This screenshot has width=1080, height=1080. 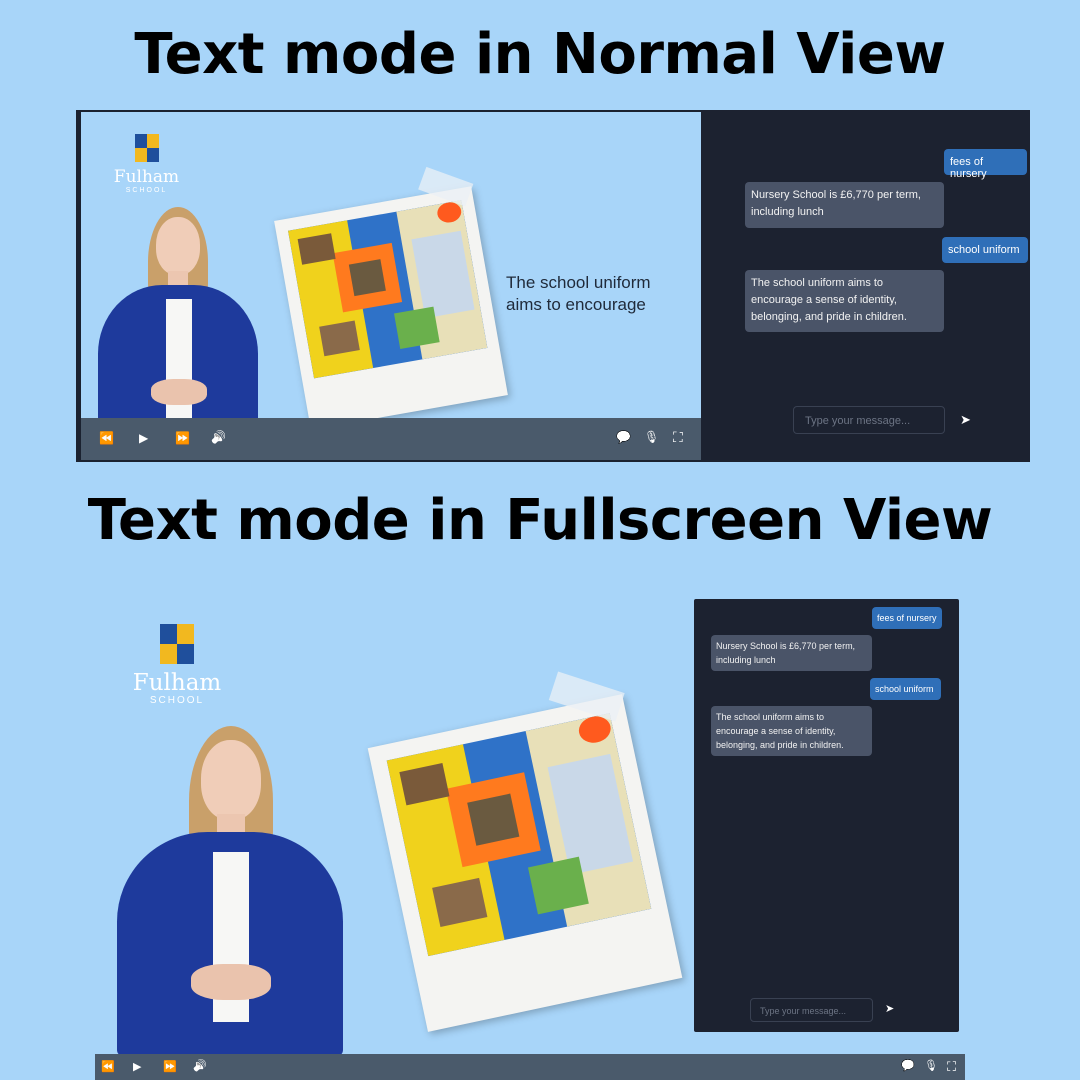 What do you see at coordinates (576, 304) in the screenshot?
I see `slide-caption-line2: aims to encourage` at bounding box center [576, 304].